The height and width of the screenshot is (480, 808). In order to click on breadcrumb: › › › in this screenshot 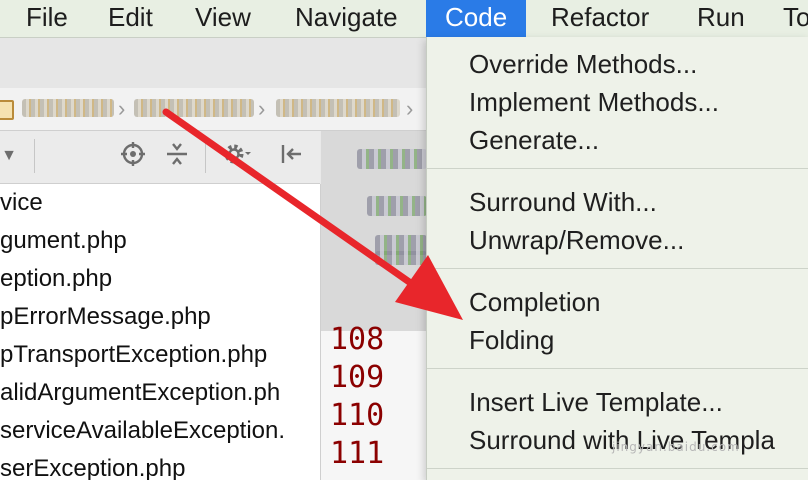, I will do `click(215, 109)`.